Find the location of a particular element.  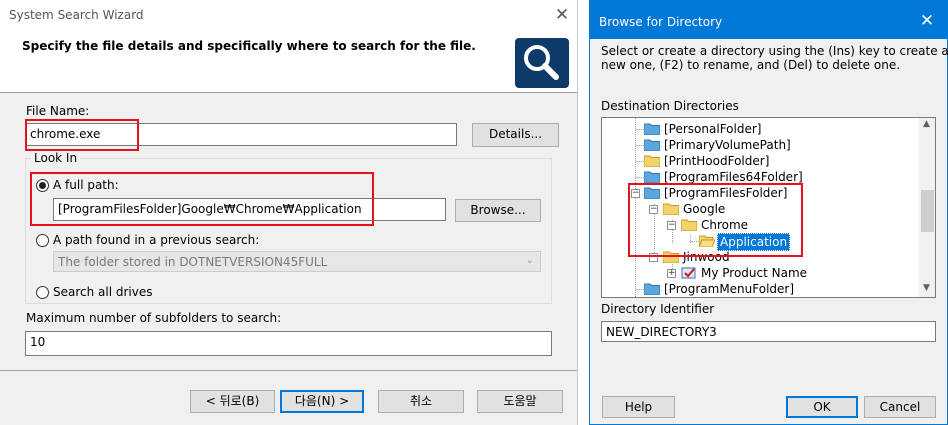

identifier-input: NEW_DIRECTORY3 is located at coordinates (768, 331).